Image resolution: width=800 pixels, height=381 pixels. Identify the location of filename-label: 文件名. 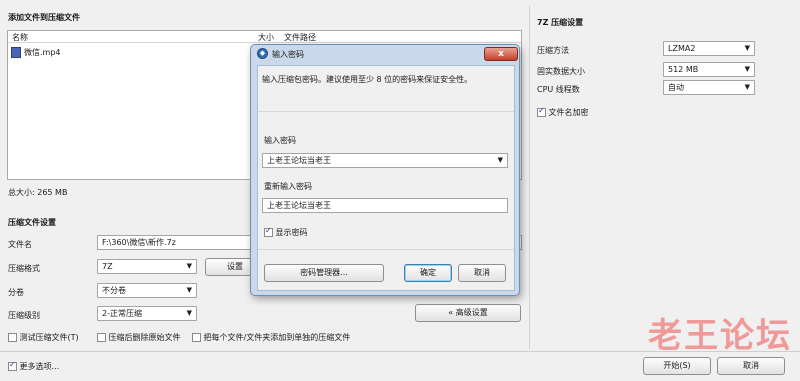
(20, 244).